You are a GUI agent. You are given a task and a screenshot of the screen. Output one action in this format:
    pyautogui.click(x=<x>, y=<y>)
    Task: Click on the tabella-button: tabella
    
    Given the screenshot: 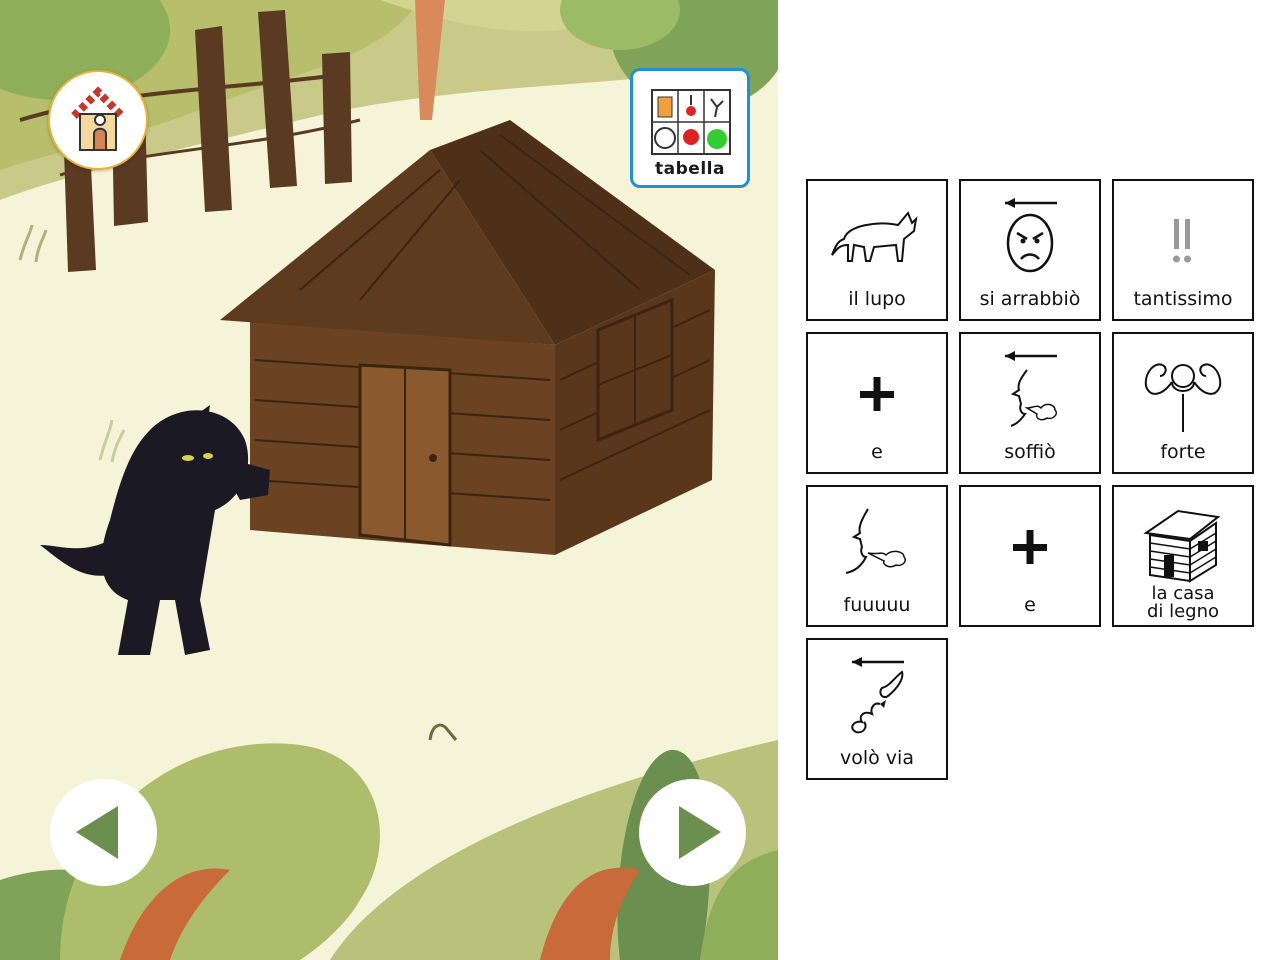 What is the action you would take?
    pyautogui.click(x=690, y=128)
    